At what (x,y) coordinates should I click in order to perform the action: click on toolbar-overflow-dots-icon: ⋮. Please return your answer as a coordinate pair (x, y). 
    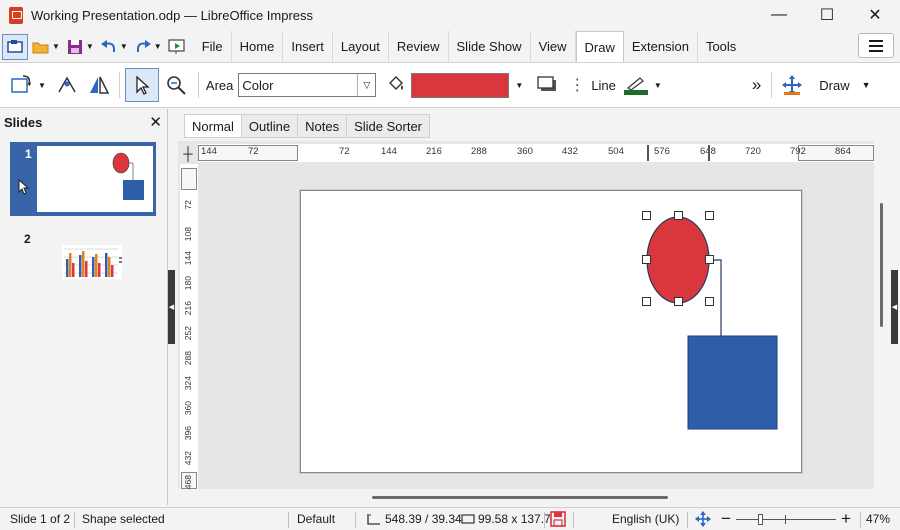
    Looking at the image, I should click on (577, 85).